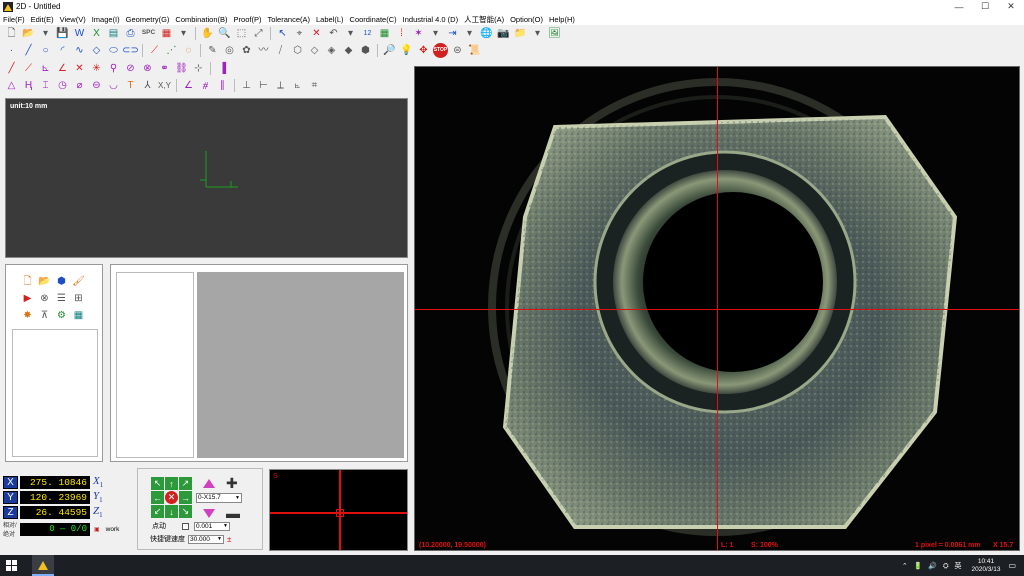 The image size is (1024, 576). Describe the element at coordinates (130, 68) in the screenshot. I see `circle-line-icon: ⊘` at that location.